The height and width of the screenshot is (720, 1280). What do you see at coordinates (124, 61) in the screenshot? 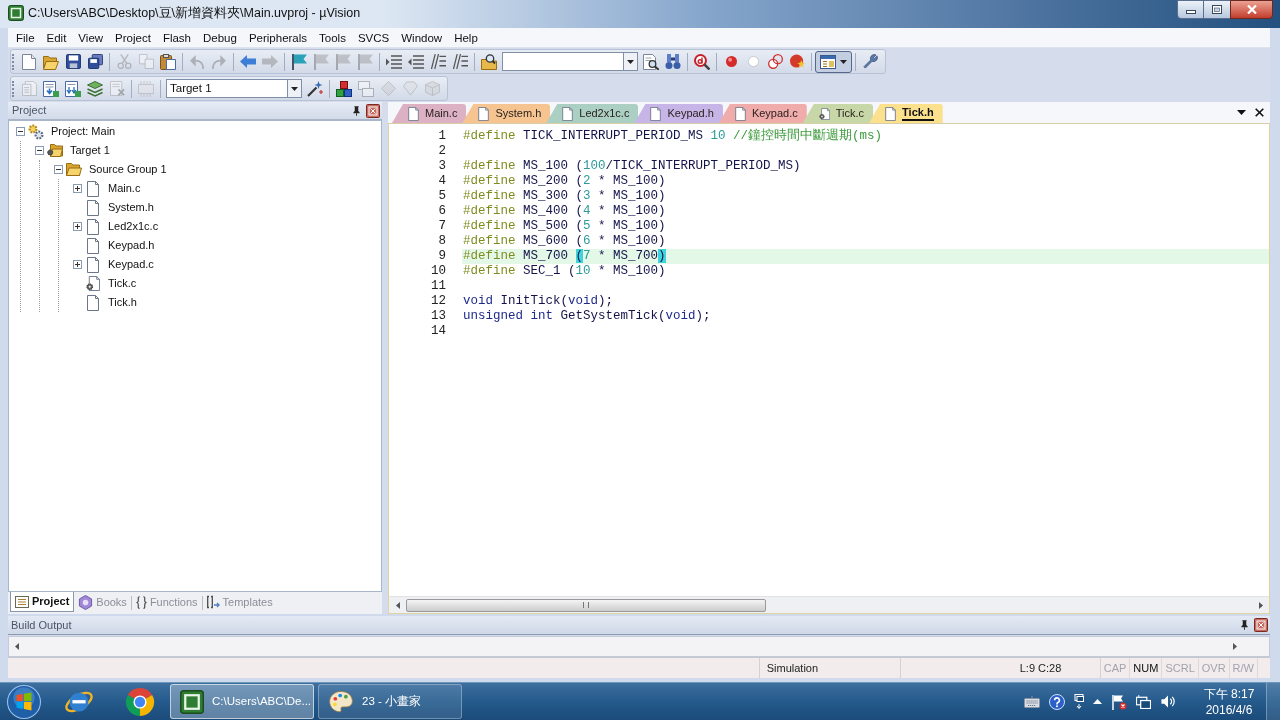
I see `scissors-icon` at bounding box center [124, 61].